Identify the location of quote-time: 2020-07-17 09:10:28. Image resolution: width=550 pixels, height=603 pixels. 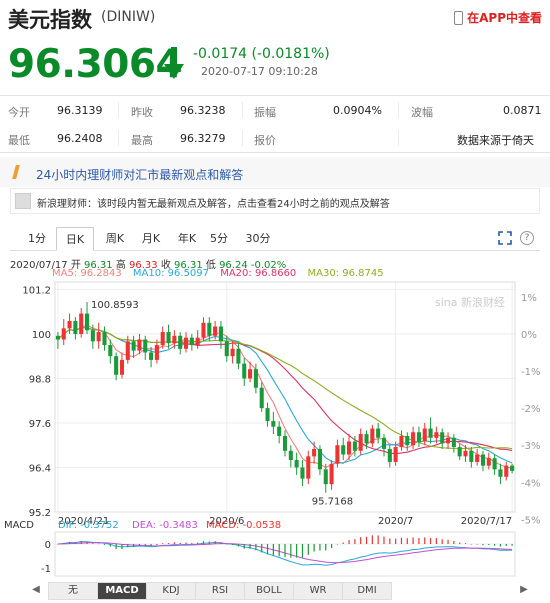
(259, 71).